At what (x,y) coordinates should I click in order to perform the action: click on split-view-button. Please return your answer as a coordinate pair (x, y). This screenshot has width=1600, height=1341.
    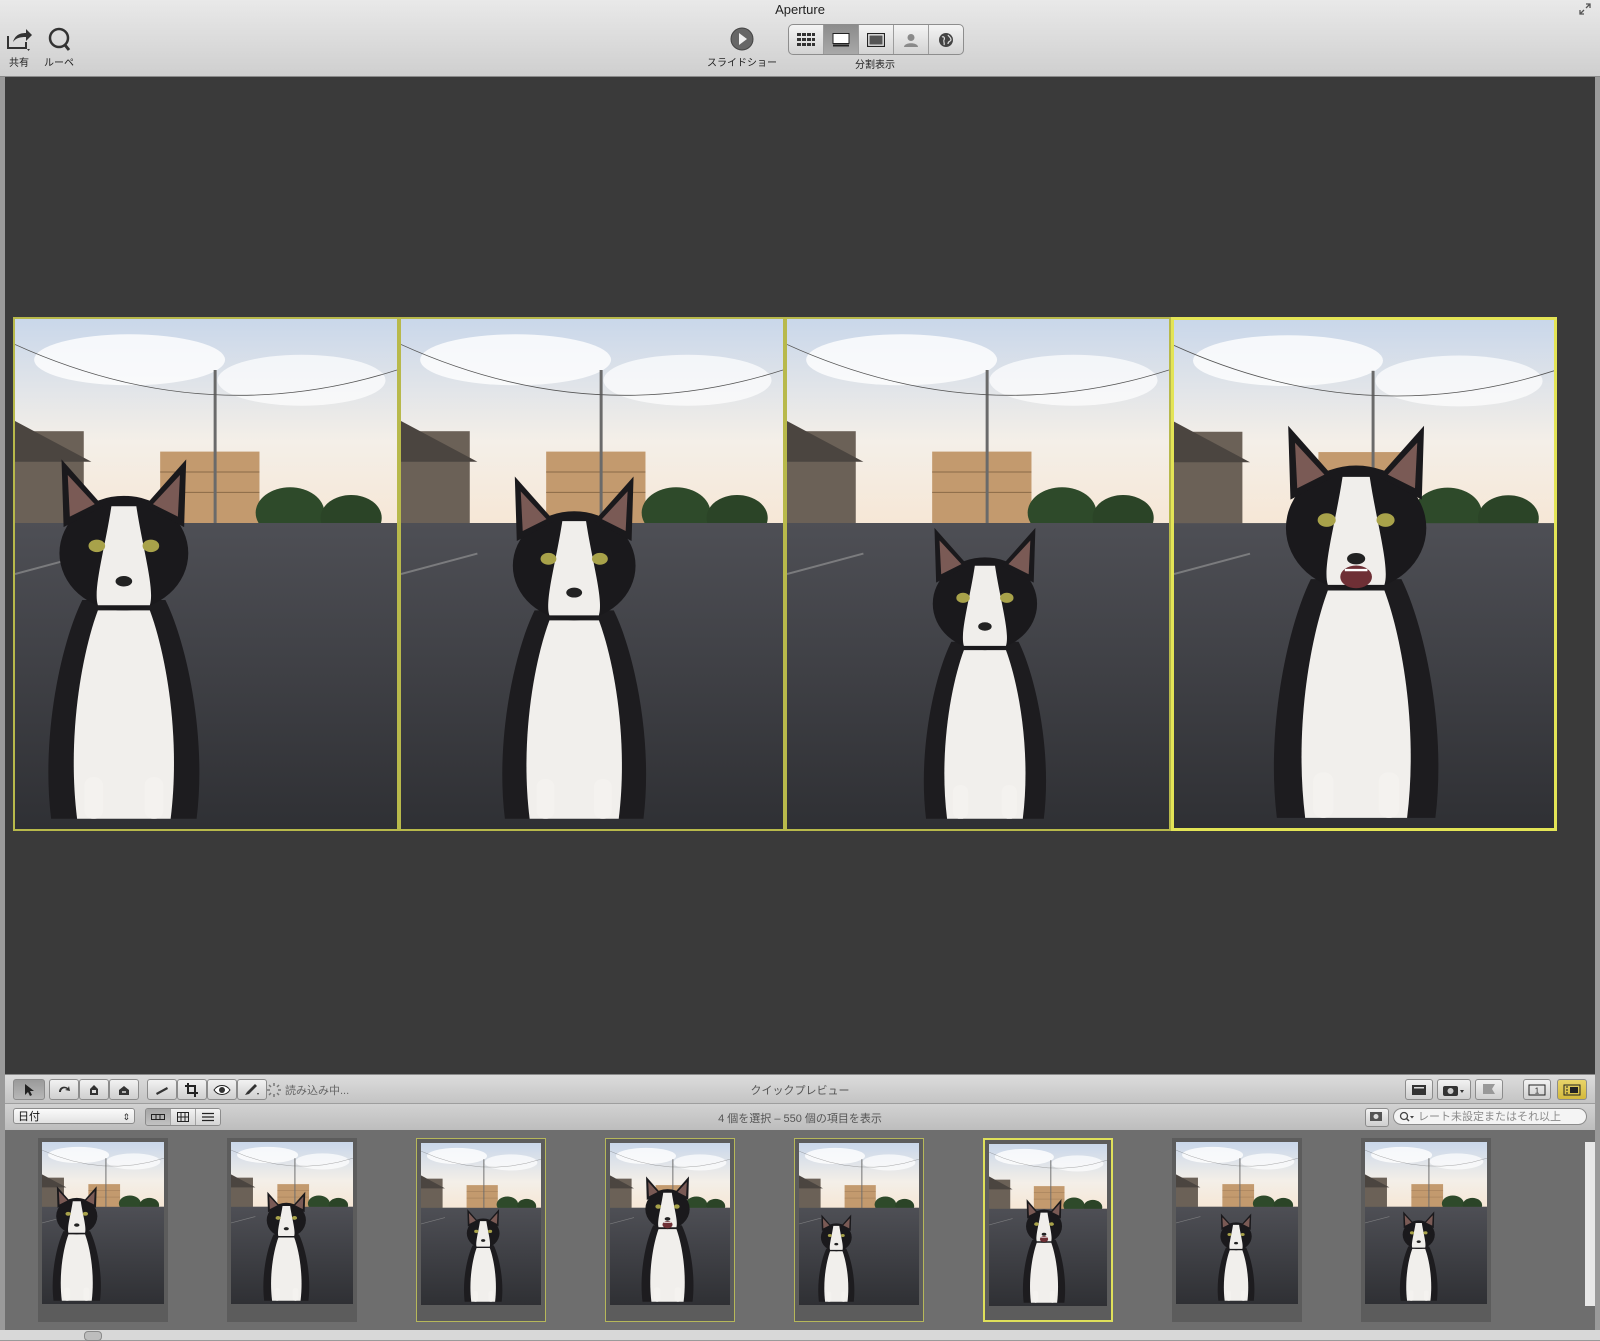
    Looking at the image, I should click on (841, 39).